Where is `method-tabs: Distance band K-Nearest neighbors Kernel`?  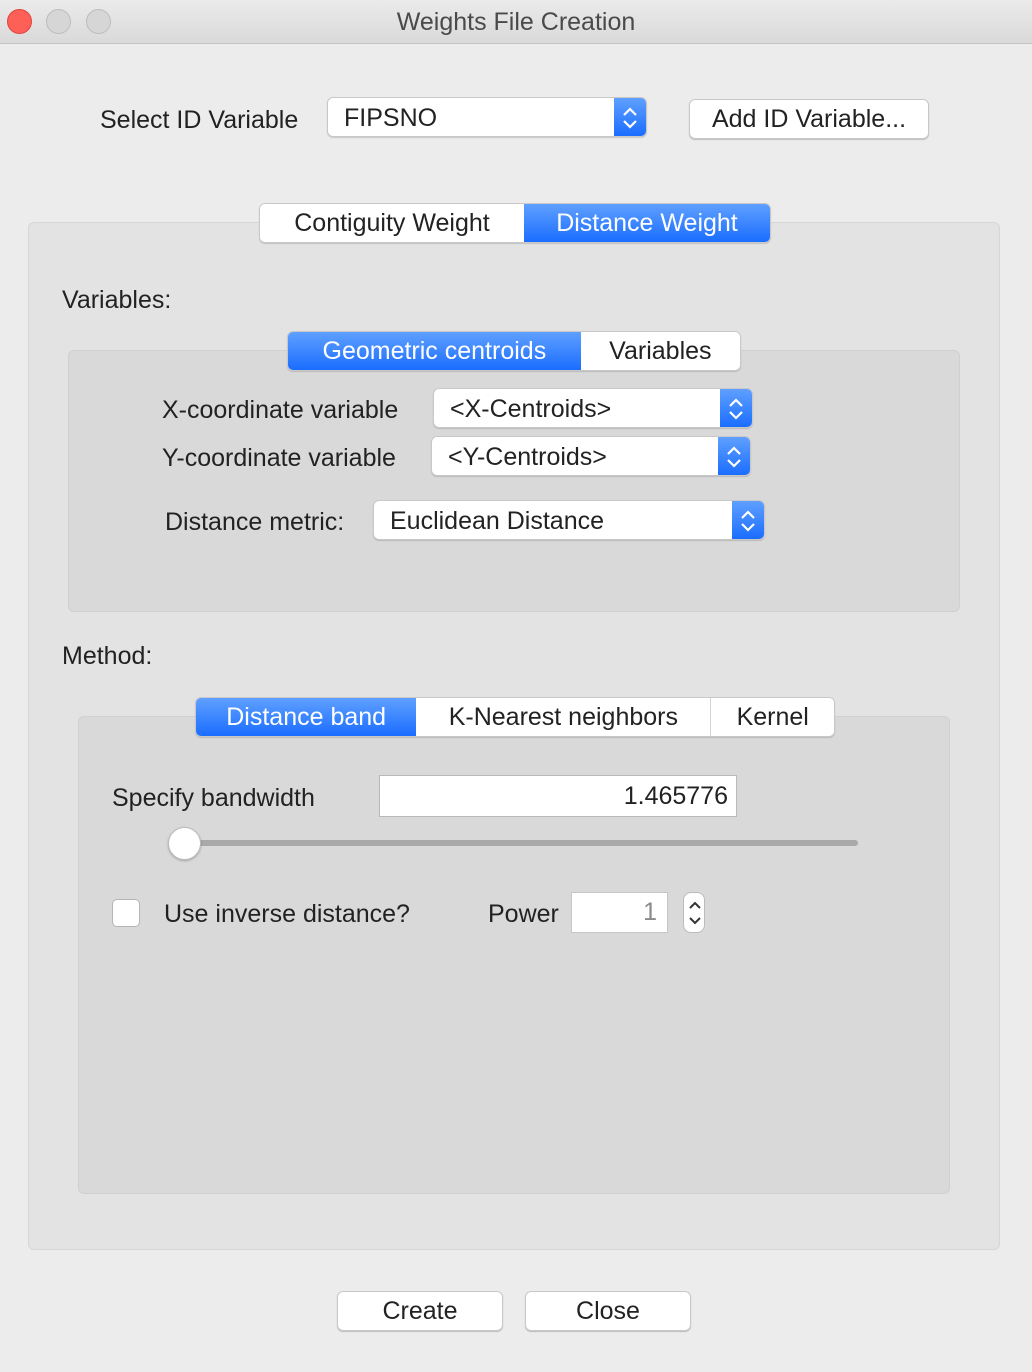
method-tabs: Distance band K-Nearest neighbors Kernel is located at coordinates (515, 717).